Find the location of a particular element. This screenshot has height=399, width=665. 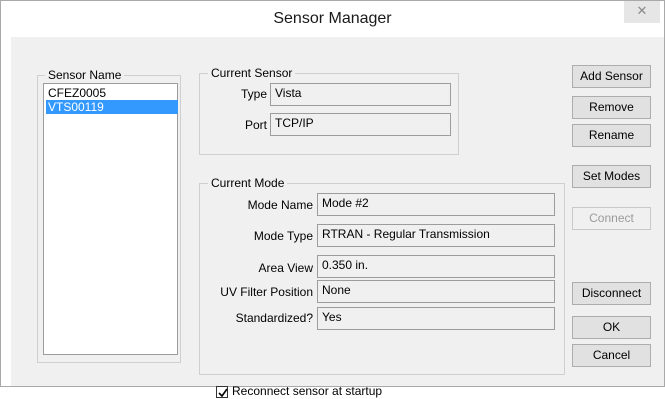

mode-name-label: Mode Name is located at coordinates (280, 205).